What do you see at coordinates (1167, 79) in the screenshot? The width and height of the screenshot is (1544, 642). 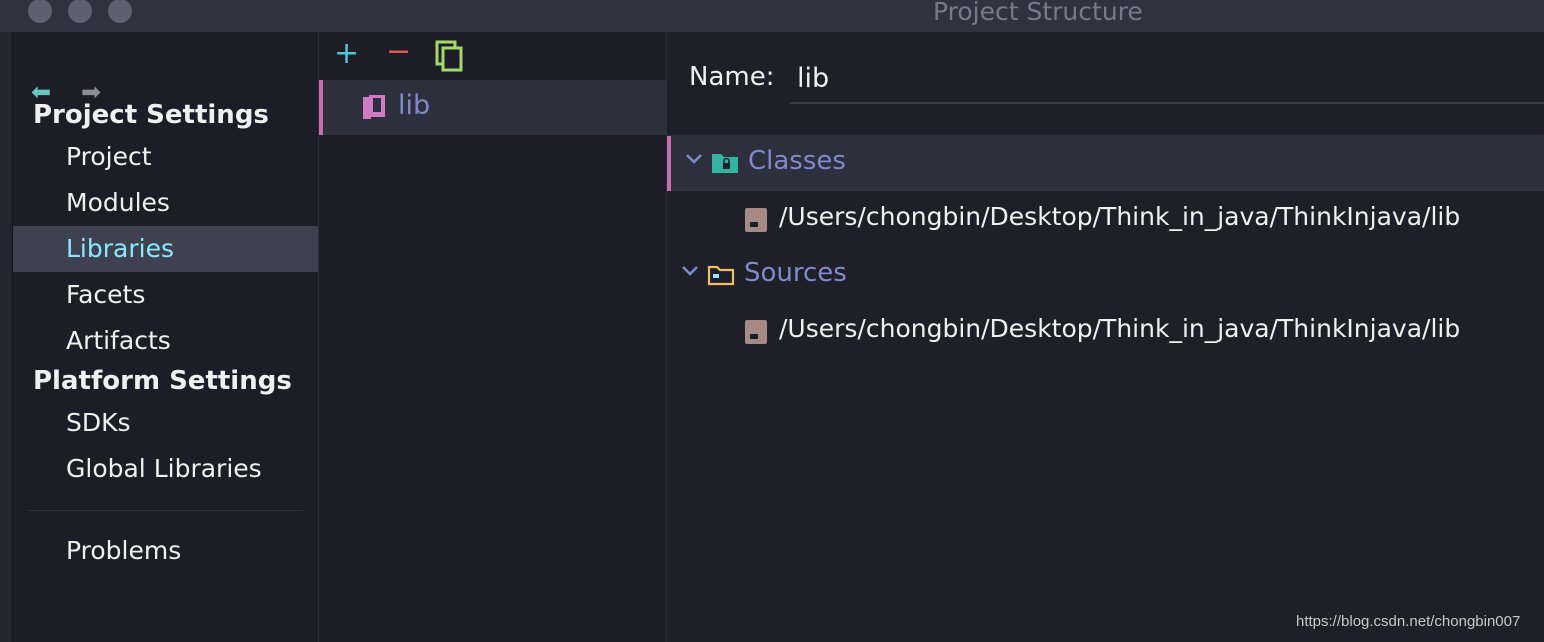 I see `name-field` at bounding box center [1167, 79].